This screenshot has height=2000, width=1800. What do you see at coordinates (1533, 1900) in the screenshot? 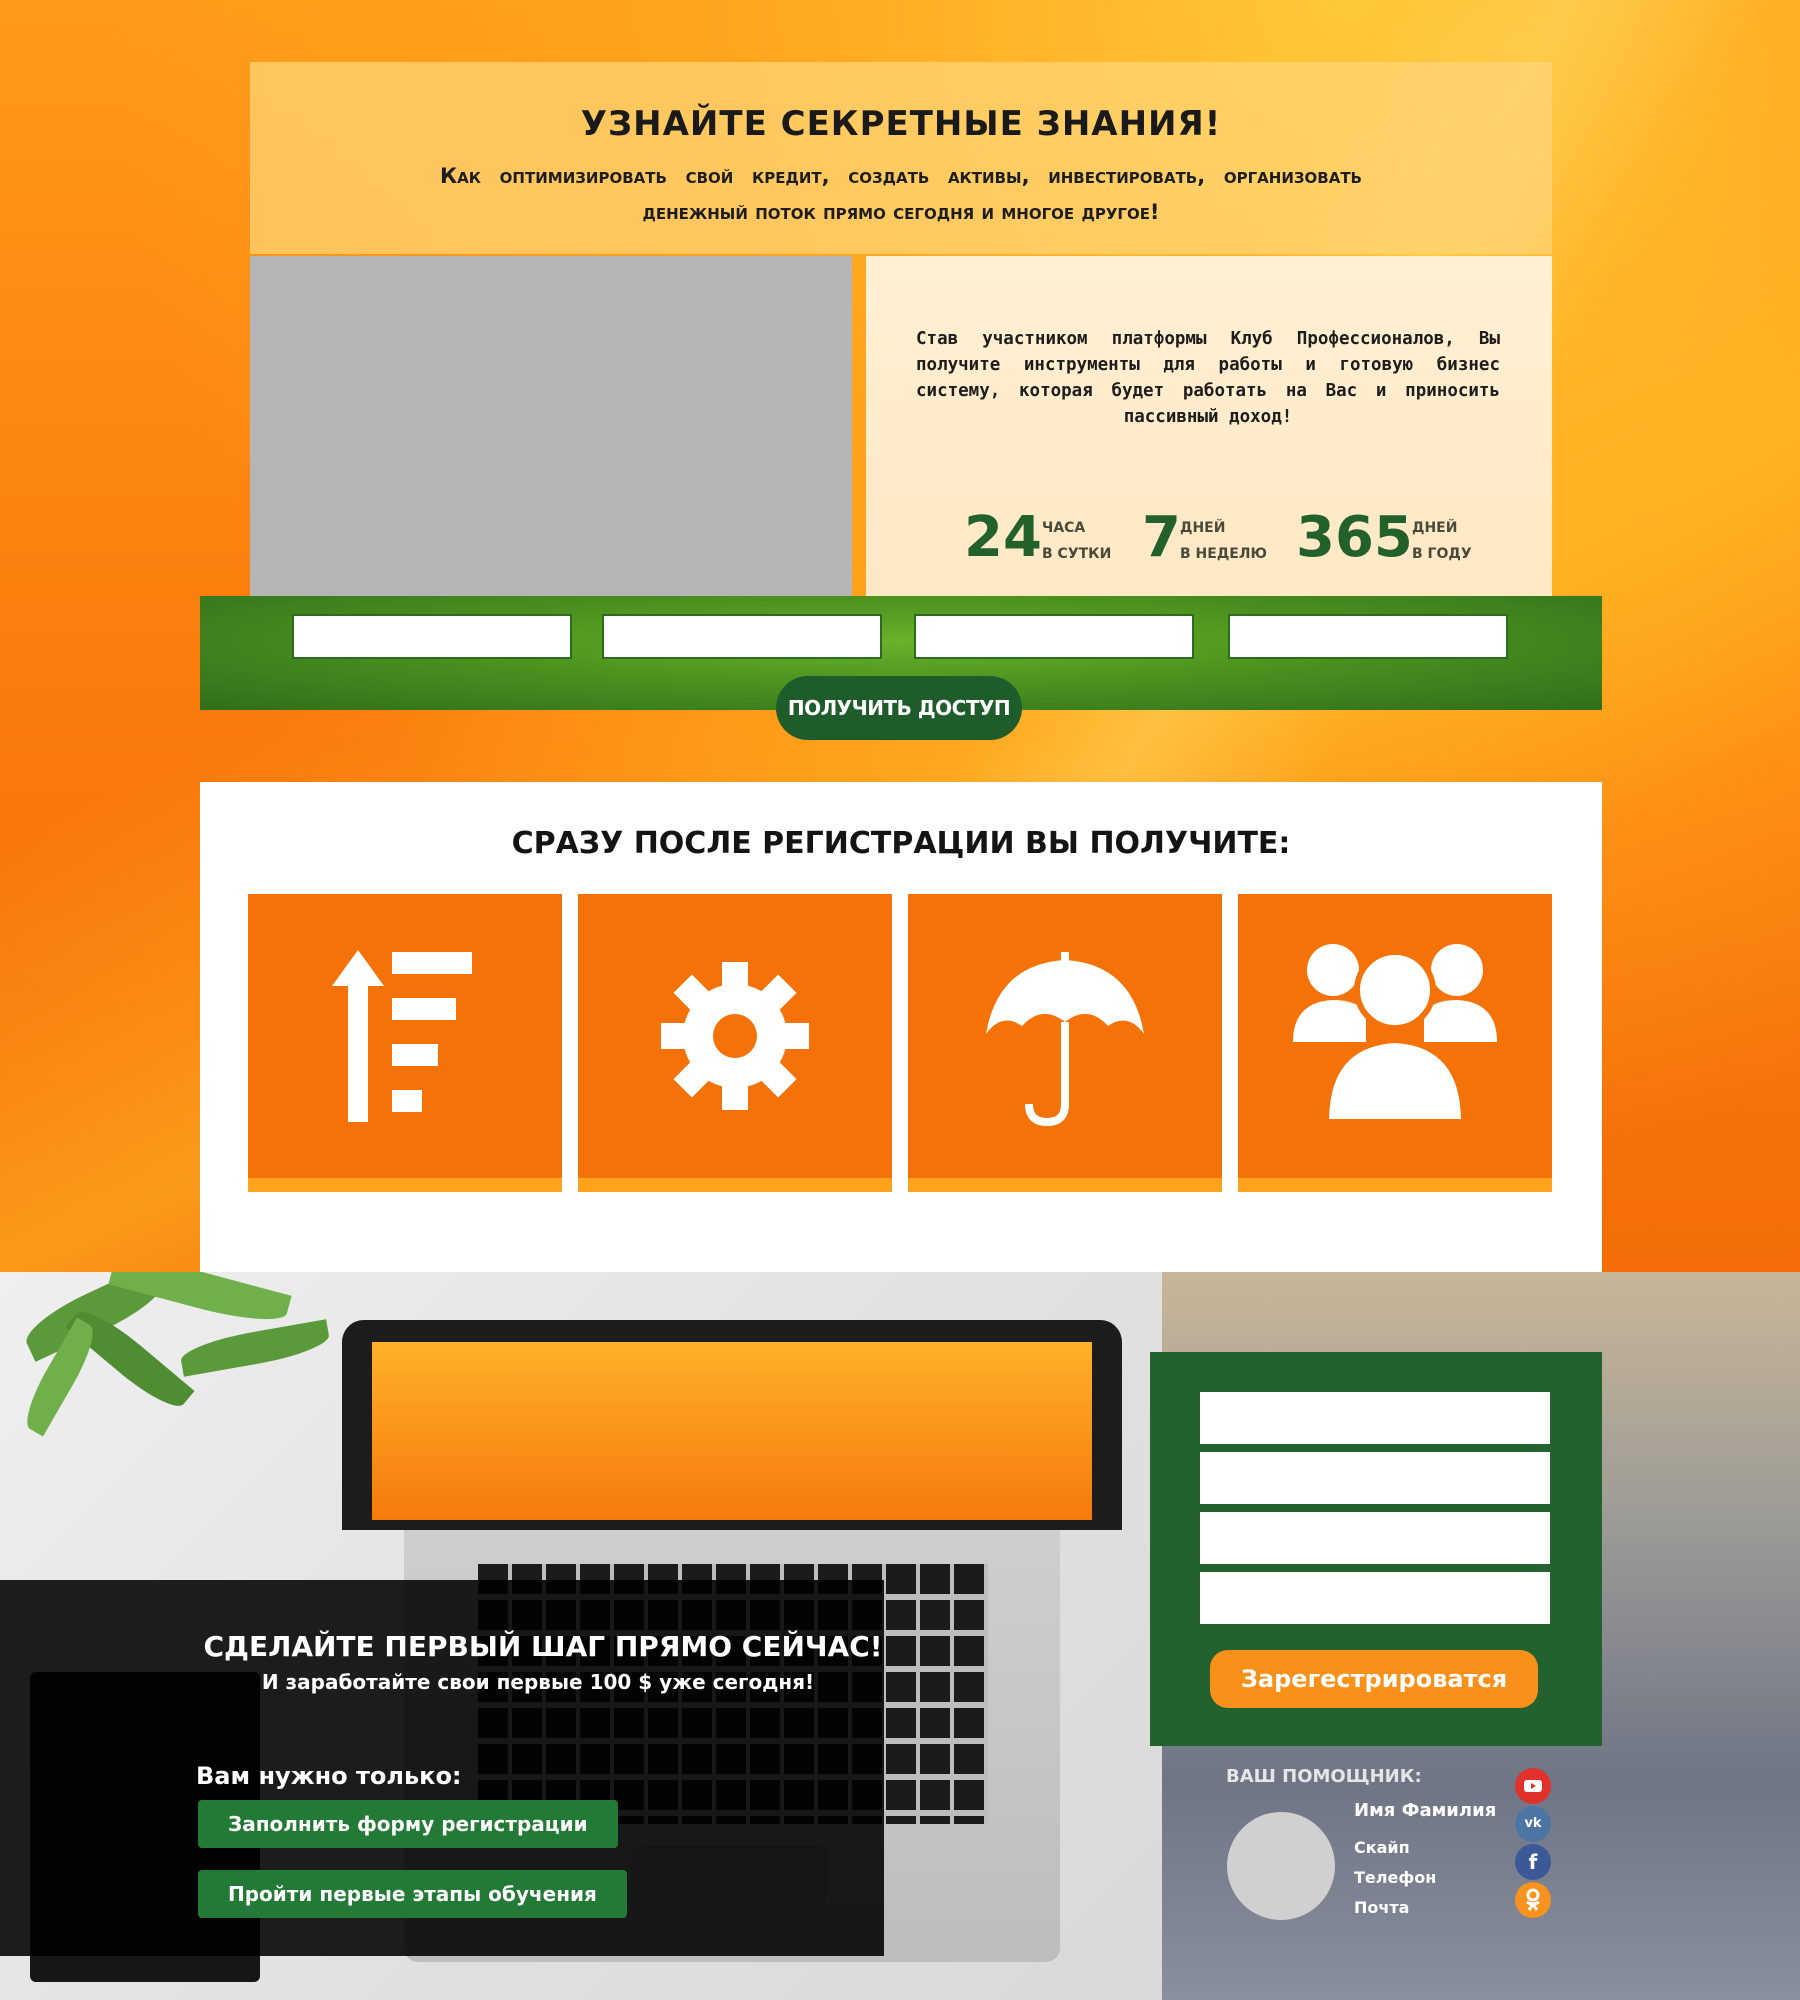
I see `odnoklassniki-icon` at bounding box center [1533, 1900].